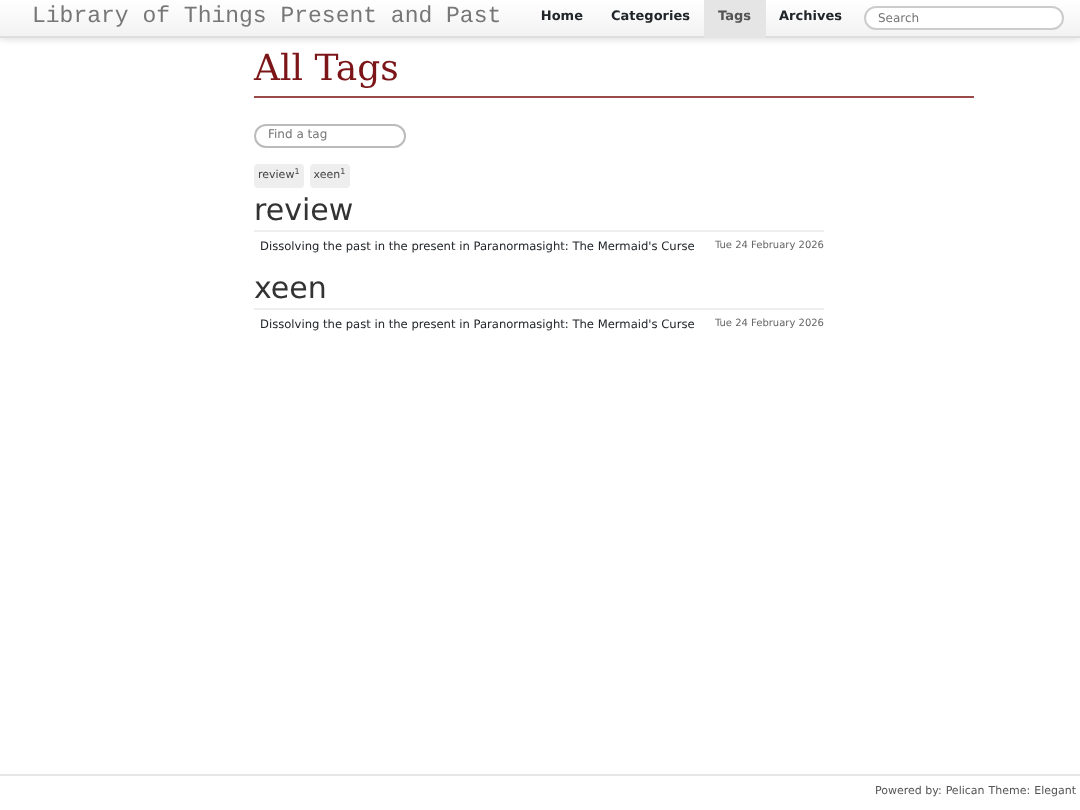 Image resolution: width=1080 pixels, height=810 pixels. What do you see at coordinates (614, 73) in the screenshot?
I see `page-heading: All Tags` at bounding box center [614, 73].